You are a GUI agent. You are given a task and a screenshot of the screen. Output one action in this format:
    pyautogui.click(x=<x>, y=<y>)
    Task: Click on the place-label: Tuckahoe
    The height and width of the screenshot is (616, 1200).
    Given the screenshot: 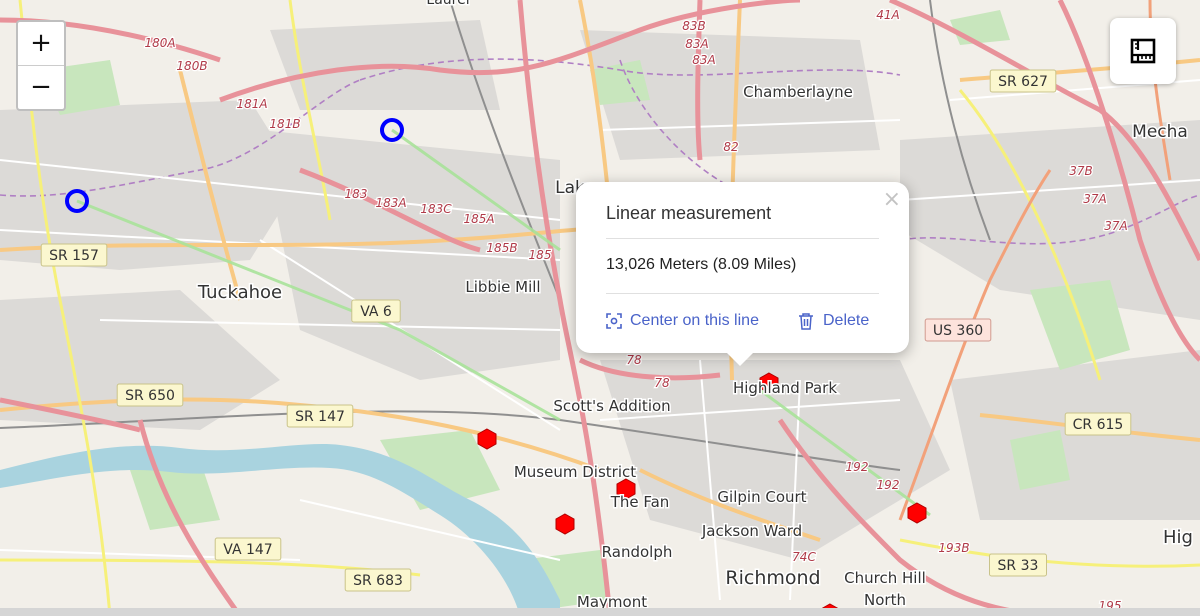 What is the action you would take?
    pyautogui.click(x=239, y=292)
    